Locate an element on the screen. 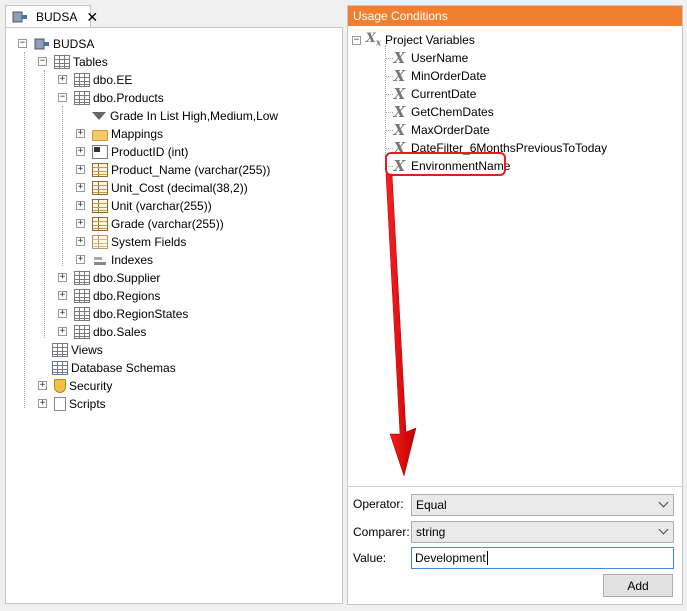  tree-item-tables: − Tables is located at coordinates (73, 62).